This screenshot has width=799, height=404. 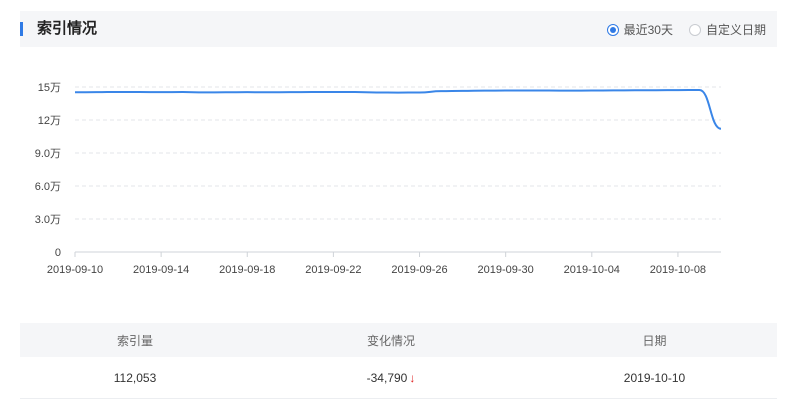 I want to click on title-accent-bar, so click(x=21, y=29).